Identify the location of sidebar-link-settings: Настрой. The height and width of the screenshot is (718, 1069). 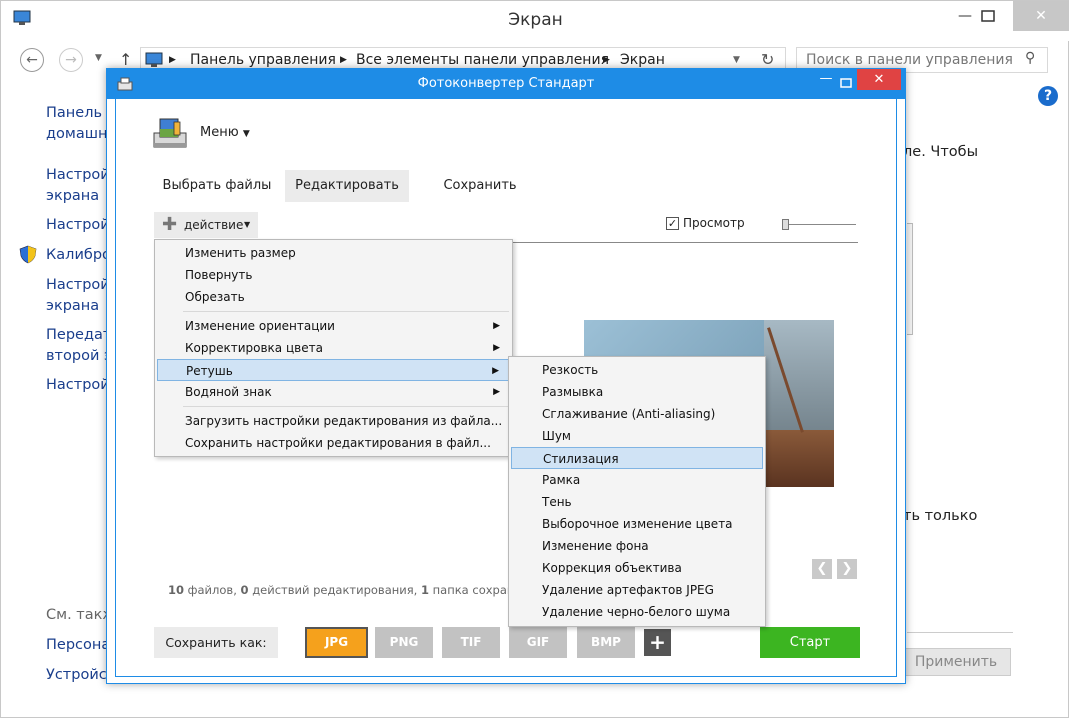
(78, 225).